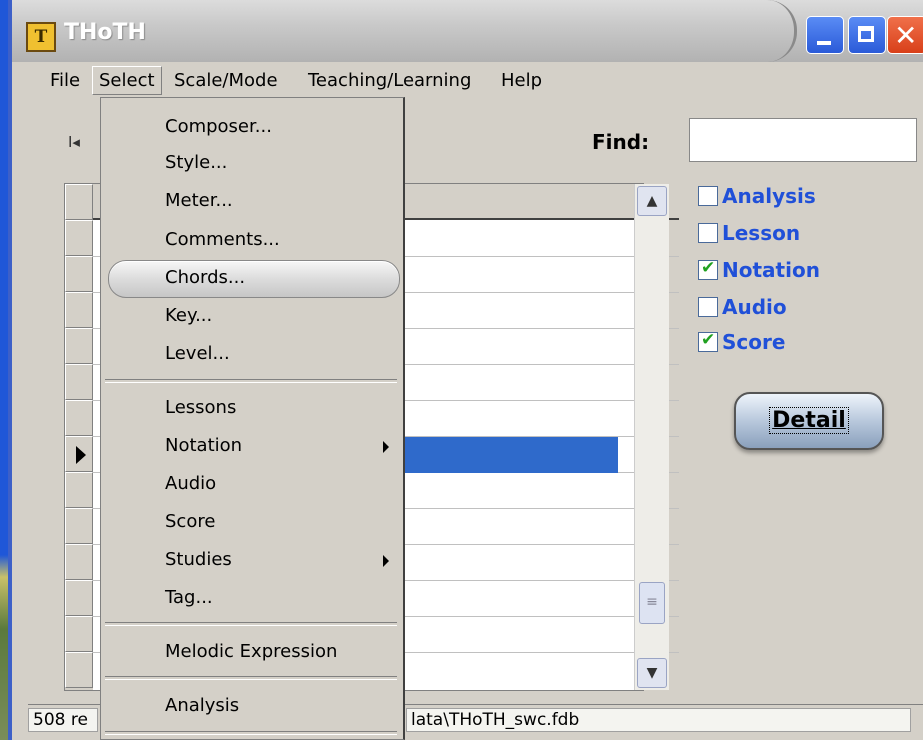 The height and width of the screenshot is (740, 923). Describe the element at coordinates (190, 484) in the screenshot. I see `menu-item-audio: Audio` at that location.